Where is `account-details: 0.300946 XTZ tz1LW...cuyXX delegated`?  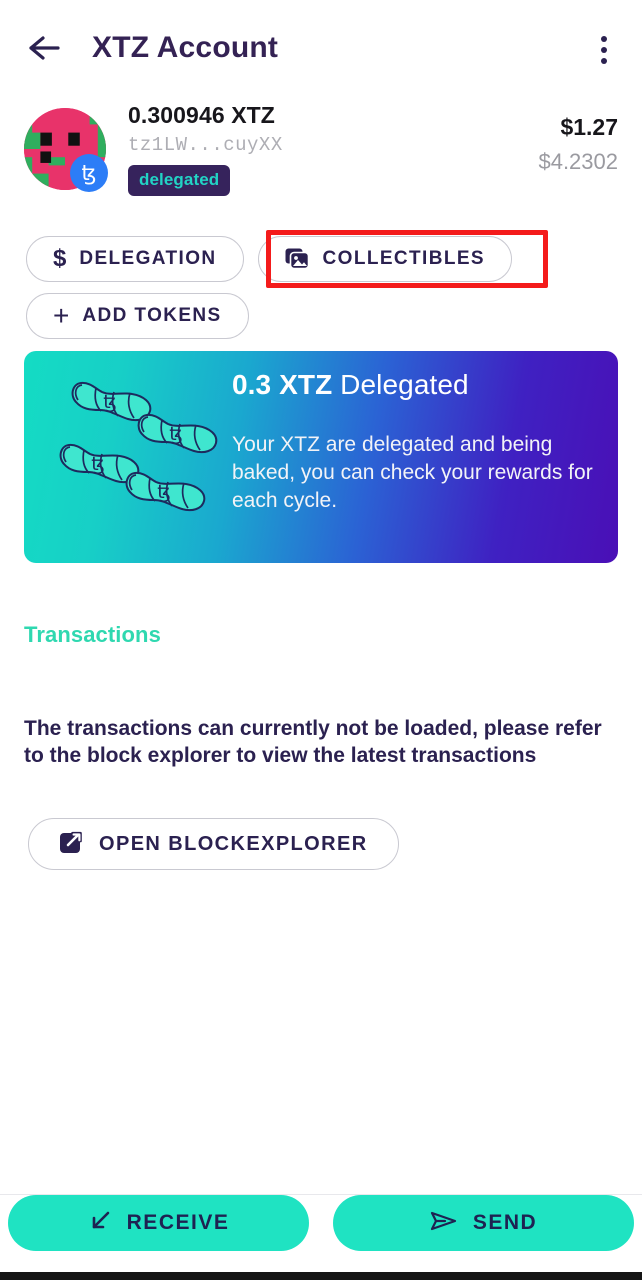 account-details: 0.300946 XTZ tz1LW...cuyXX delegated is located at coordinates (205, 149).